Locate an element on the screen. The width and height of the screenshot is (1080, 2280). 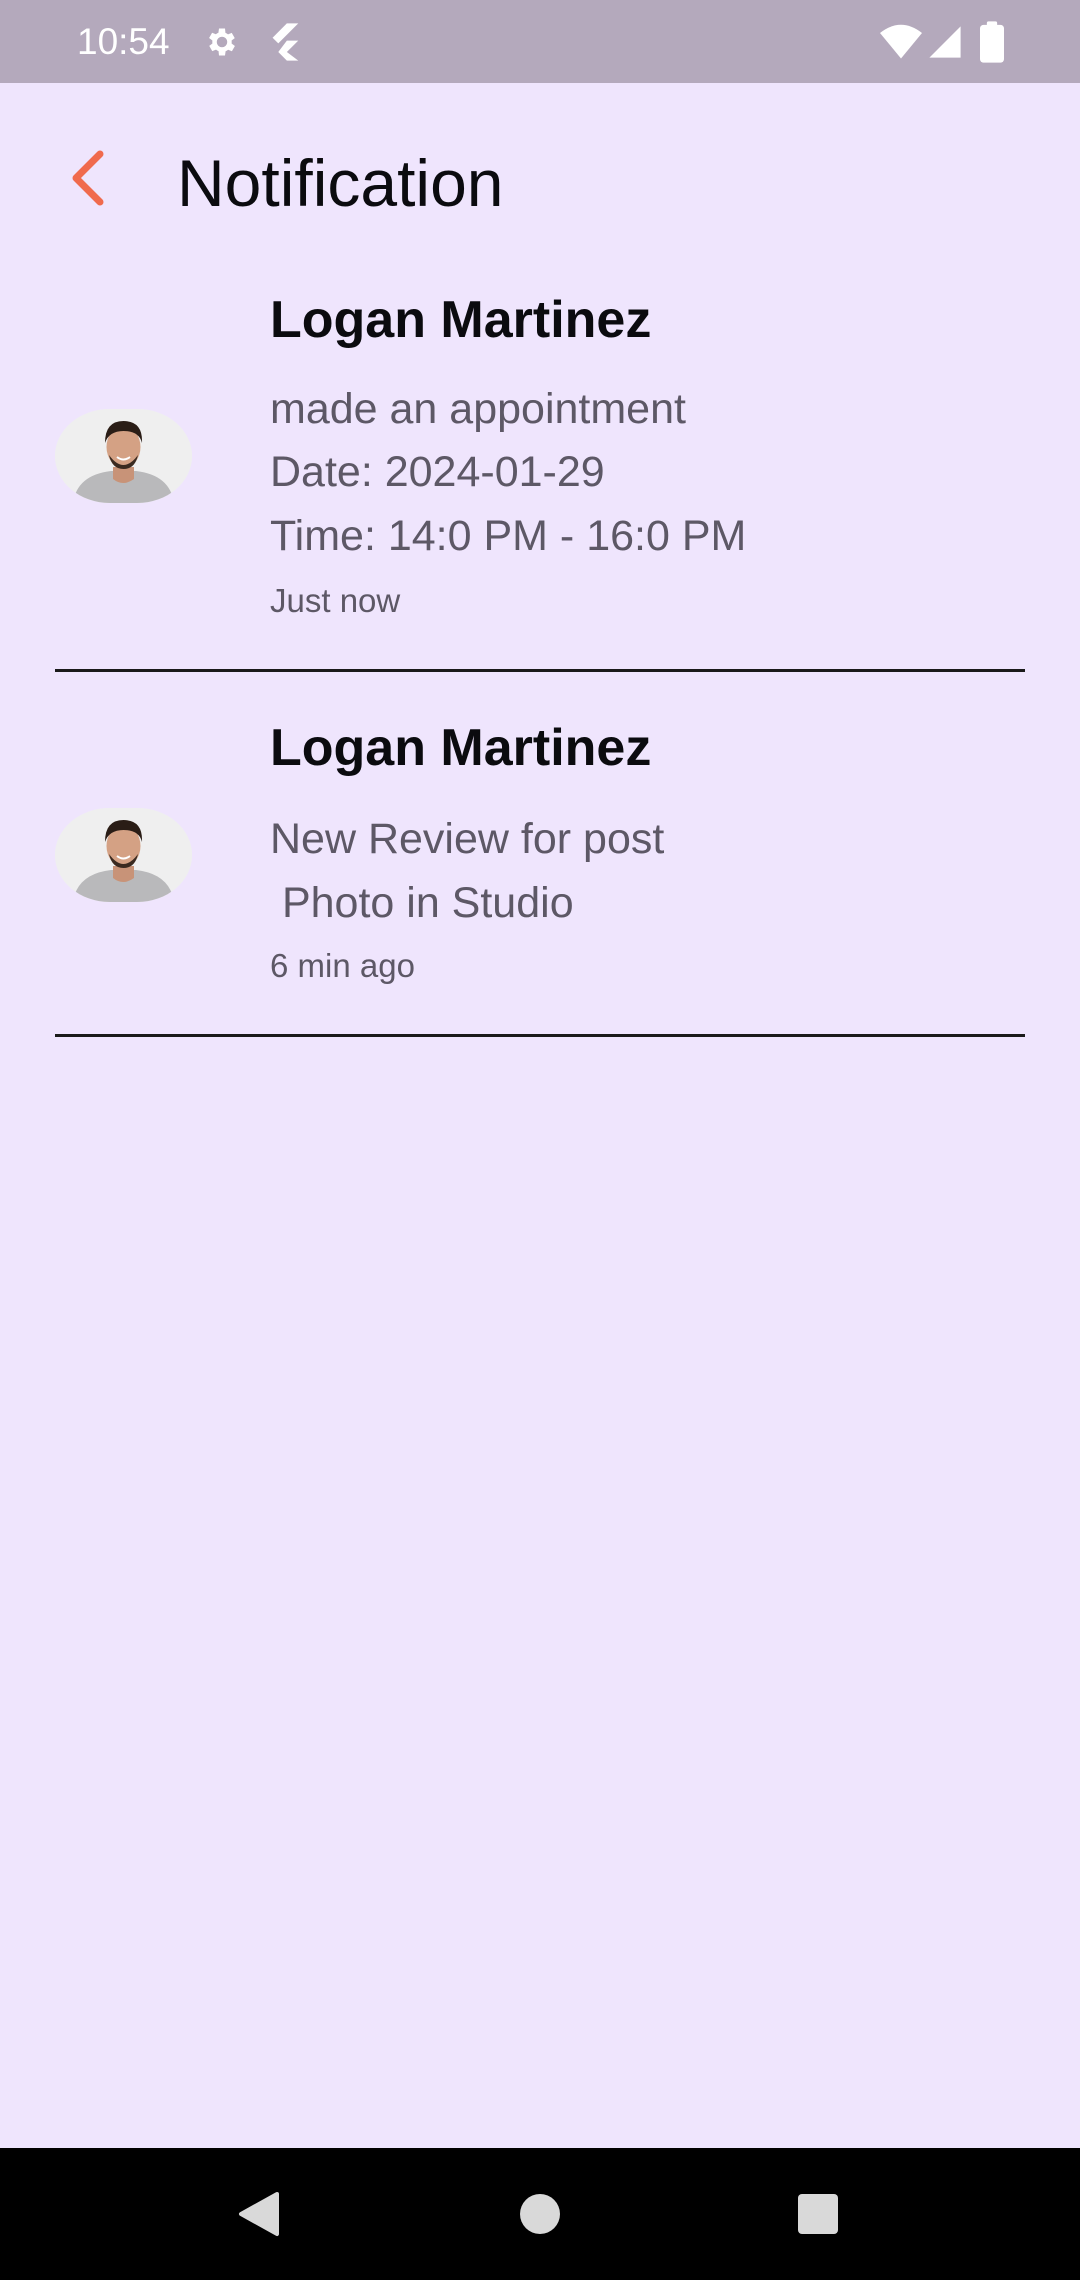
notification-time-range: Time: 14:0 PM - 16:0 PM is located at coordinates (508, 536).